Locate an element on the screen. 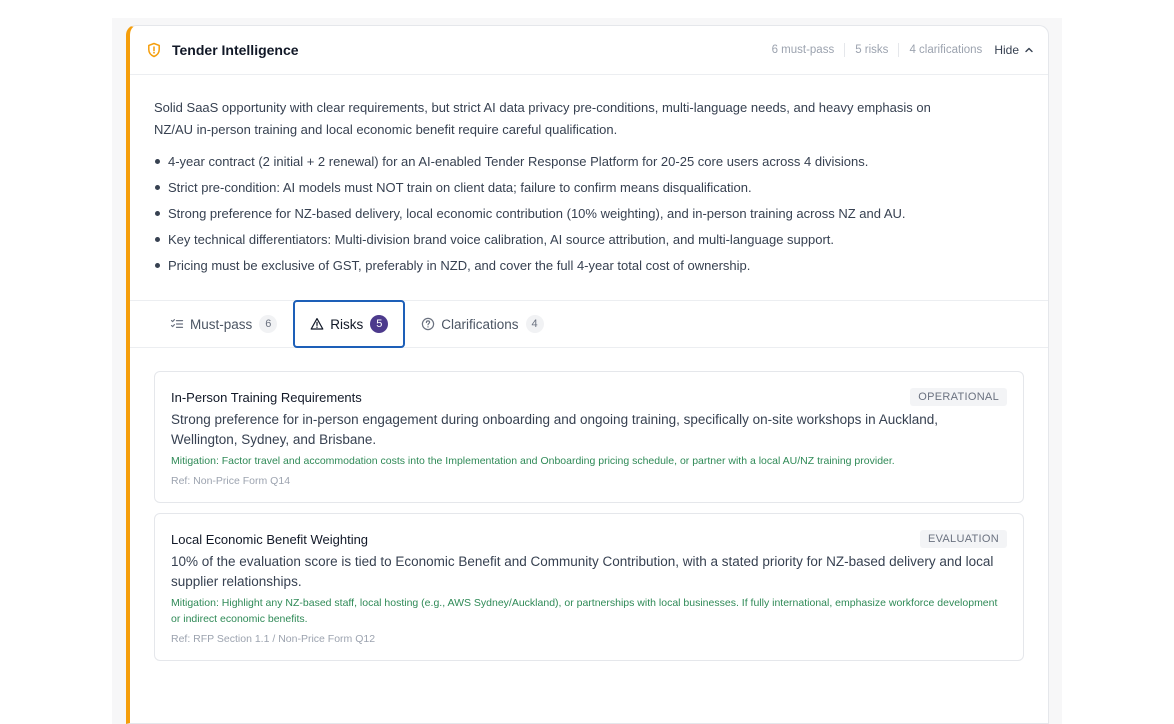 The image size is (1174, 724). checklist-icon is located at coordinates (177, 324).